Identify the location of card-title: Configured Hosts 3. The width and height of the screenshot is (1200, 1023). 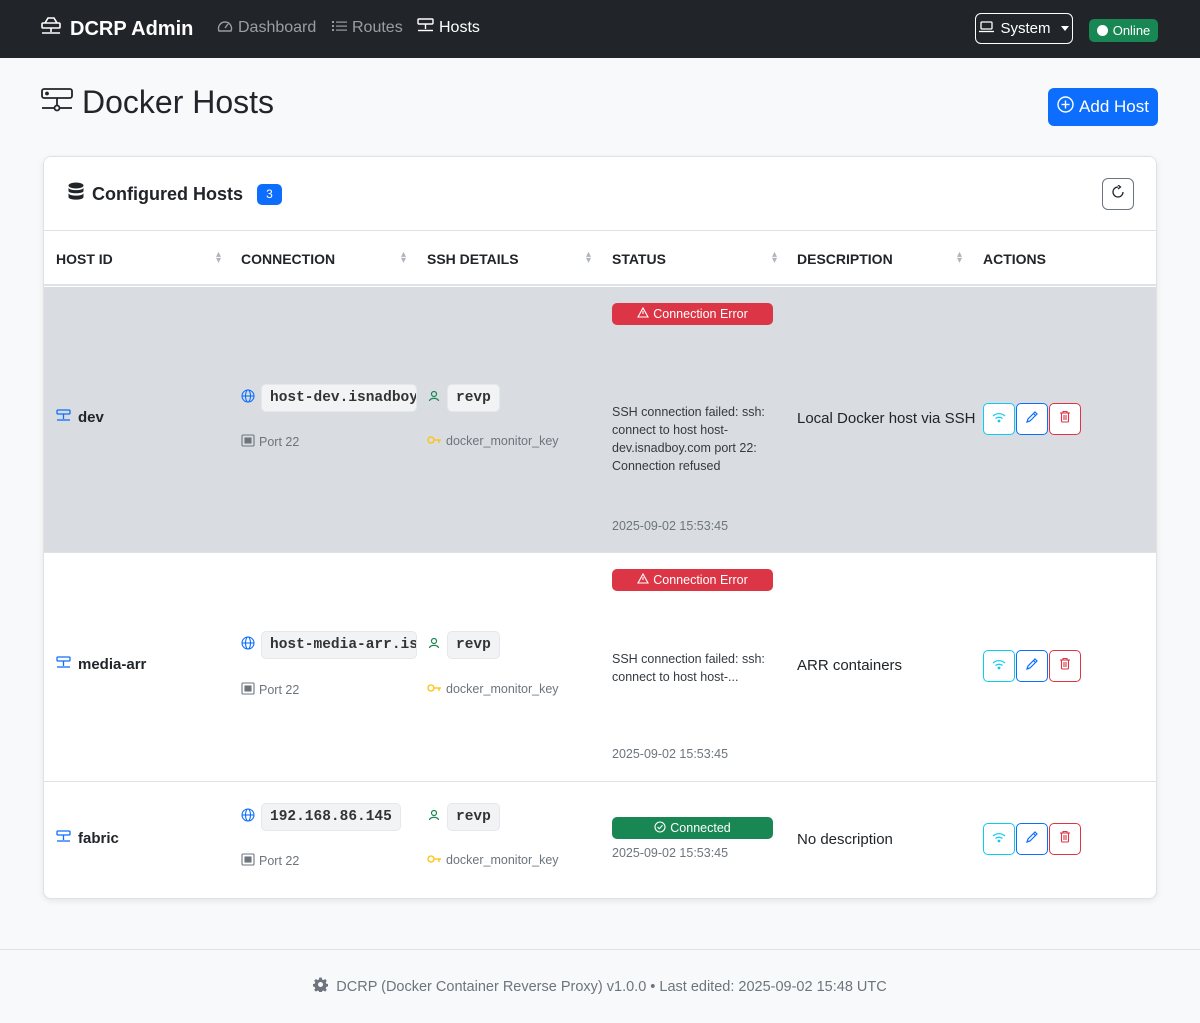
(175, 194).